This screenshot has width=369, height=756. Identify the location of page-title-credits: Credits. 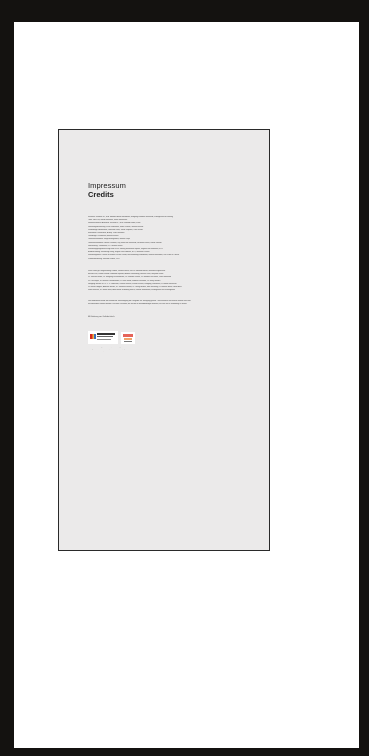
(101, 194).